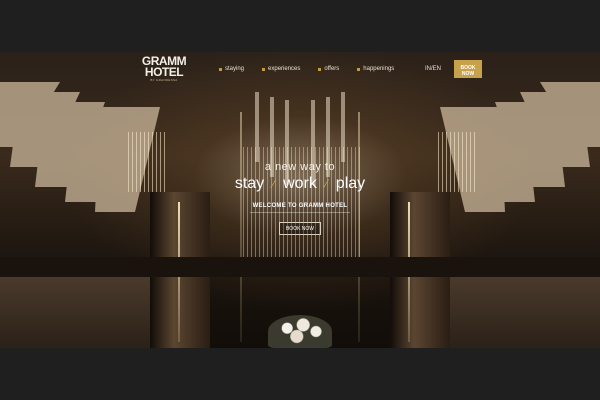 Image resolution: width=600 pixels, height=400 pixels. Describe the element at coordinates (300, 26) in the screenshot. I see `letterbox-top` at that location.